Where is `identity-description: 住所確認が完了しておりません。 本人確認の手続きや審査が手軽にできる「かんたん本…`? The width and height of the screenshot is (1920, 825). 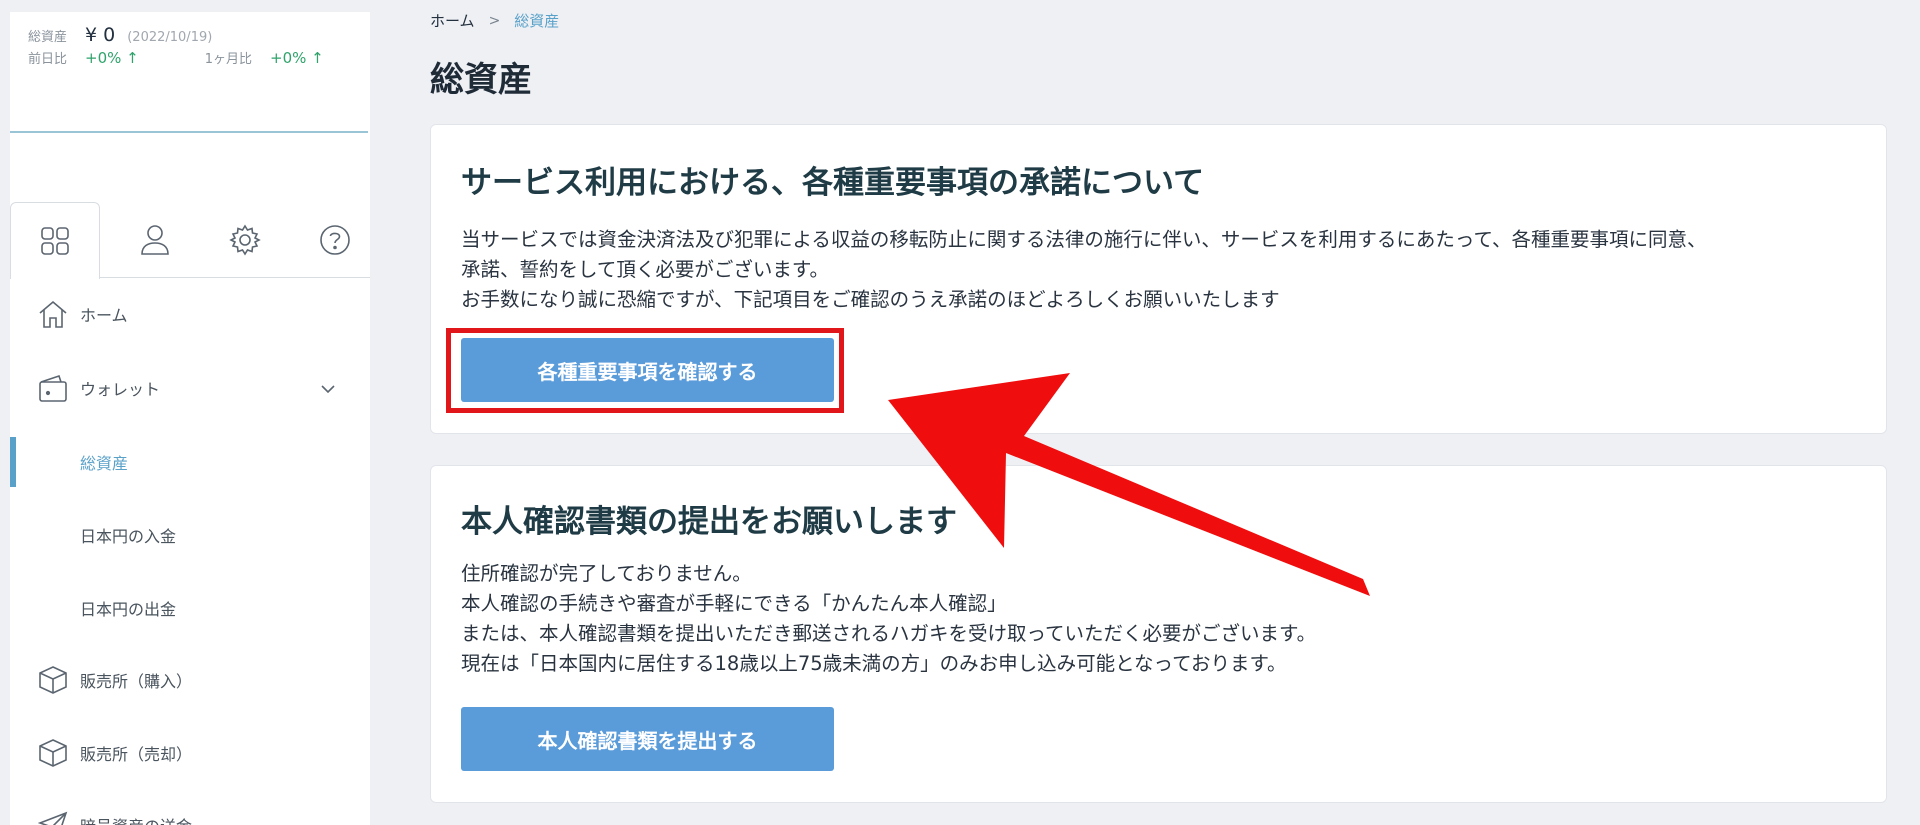
identity-description: 住所確認が完了しておりません。 本人確認の手続きや審査が手軽にできる「かんたん本… is located at coordinates (1163, 619).